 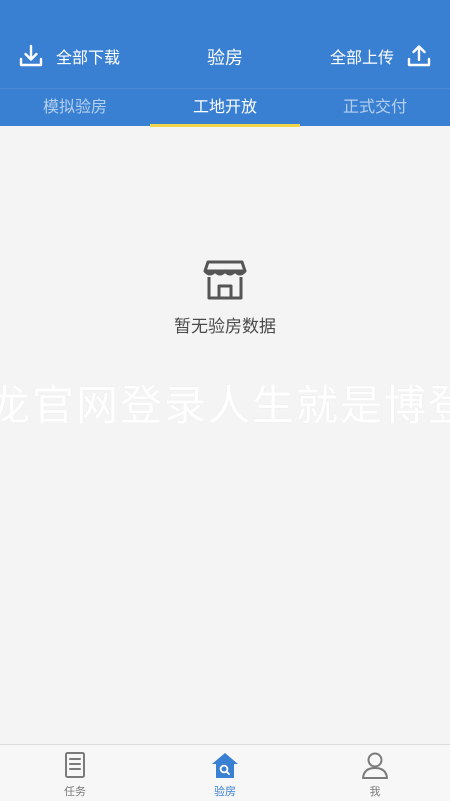 What do you see at coordinates (75, 765) in the screenshot?
I see `document-icon` at bounding box center [75, 765].